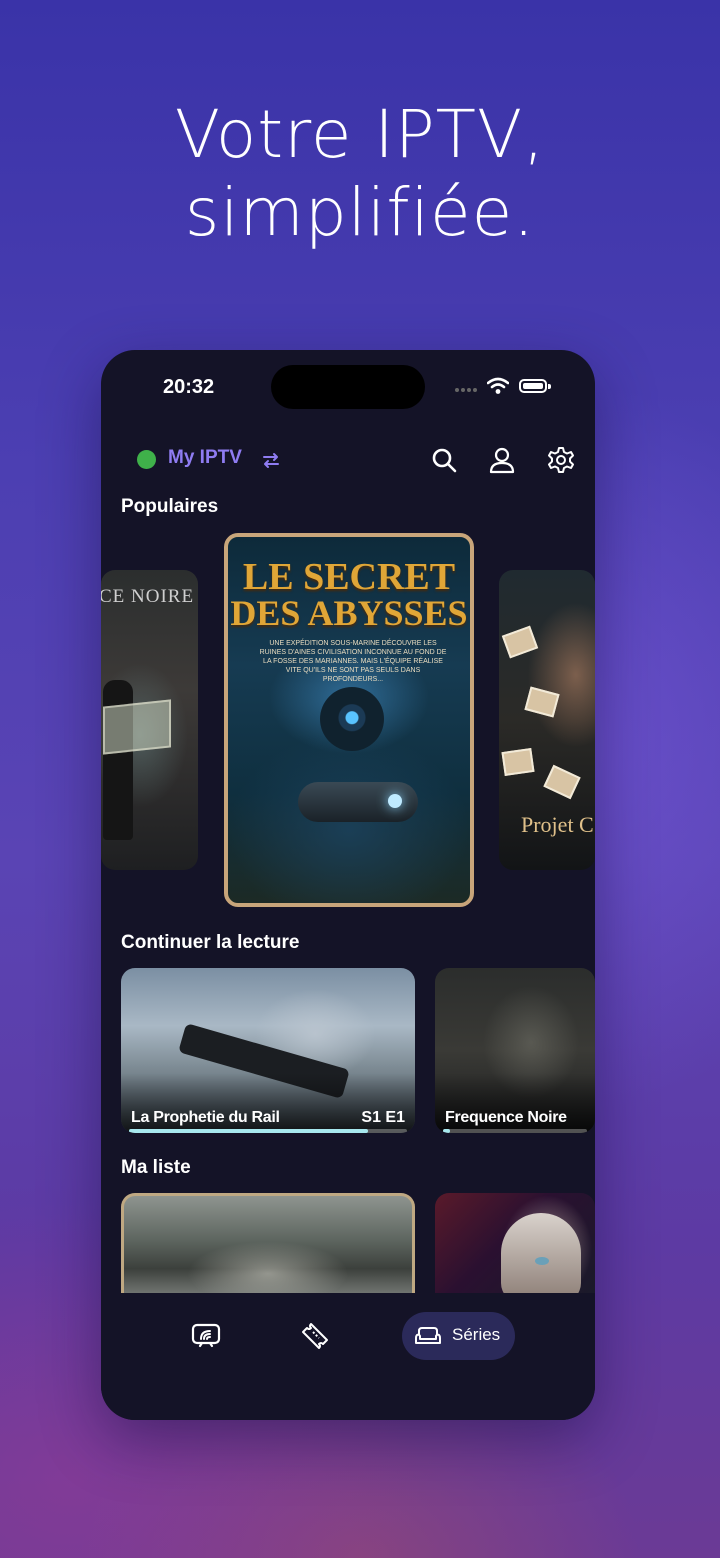 The width and height of the screenshot is (720, 1558). I want to click on section-title-continue: Continuer la lecture, so click(210, 942).